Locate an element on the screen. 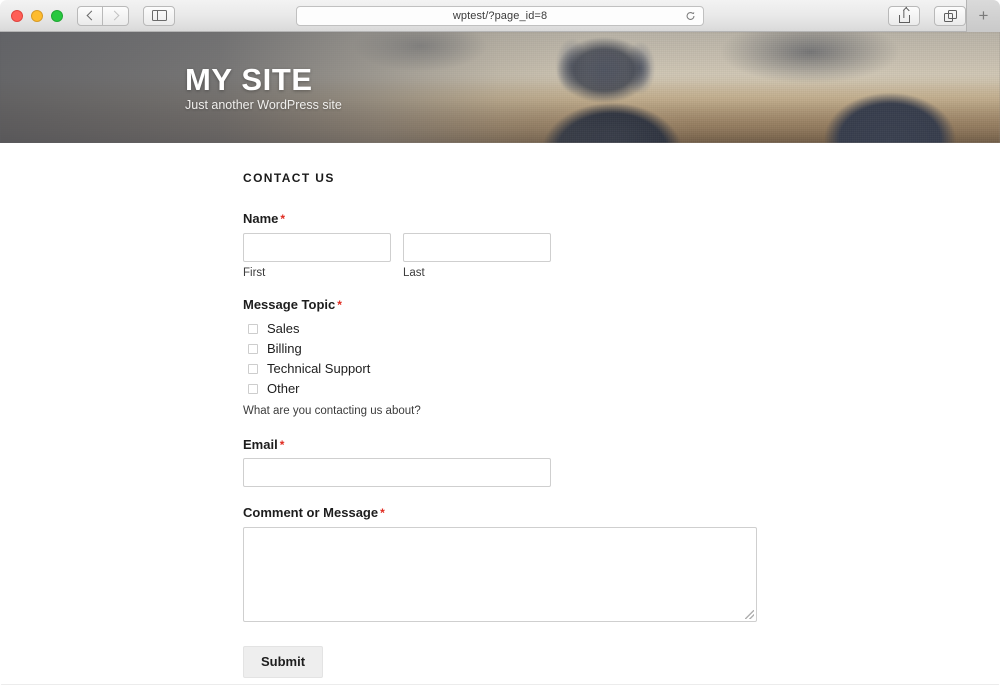 Image resolution: width=1000 pixels, height=688 pixels. checkbox-label: Technical Support is located at coordinates (319, 369).